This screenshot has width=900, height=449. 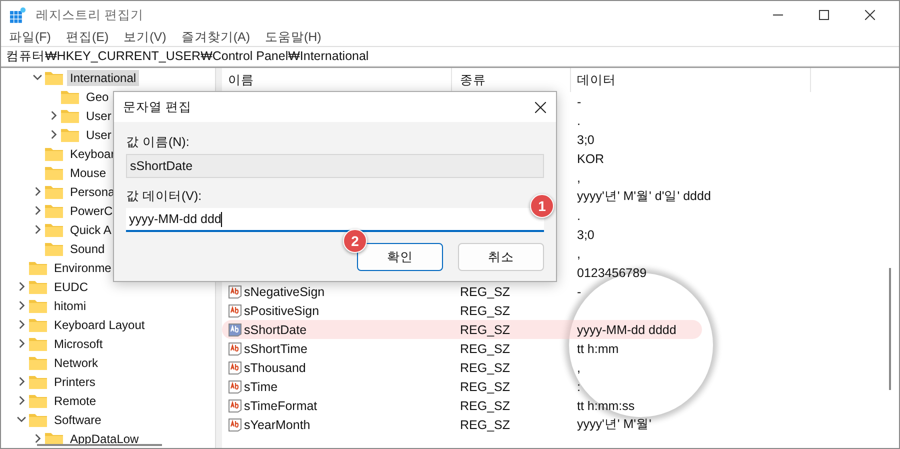 I want to click on step-marker: 1, so click(x=542, y=206).